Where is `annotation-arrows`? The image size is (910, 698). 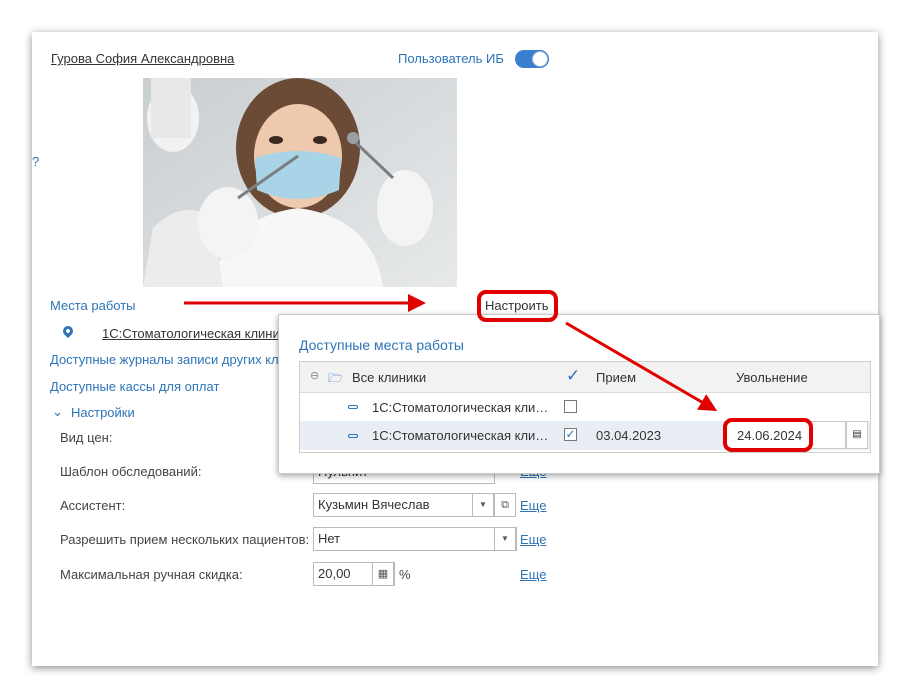 annotation-arrows is located at coordinates (451, 353).